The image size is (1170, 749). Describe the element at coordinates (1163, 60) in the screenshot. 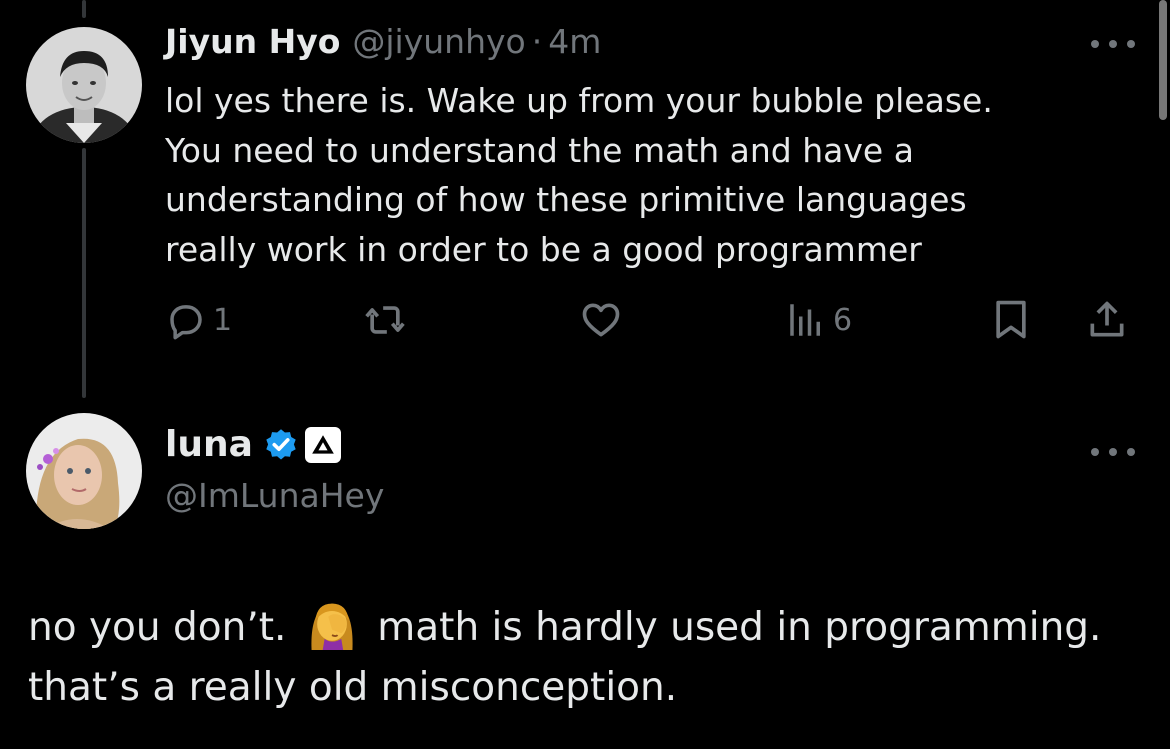

I see `scrollbar` at that location.